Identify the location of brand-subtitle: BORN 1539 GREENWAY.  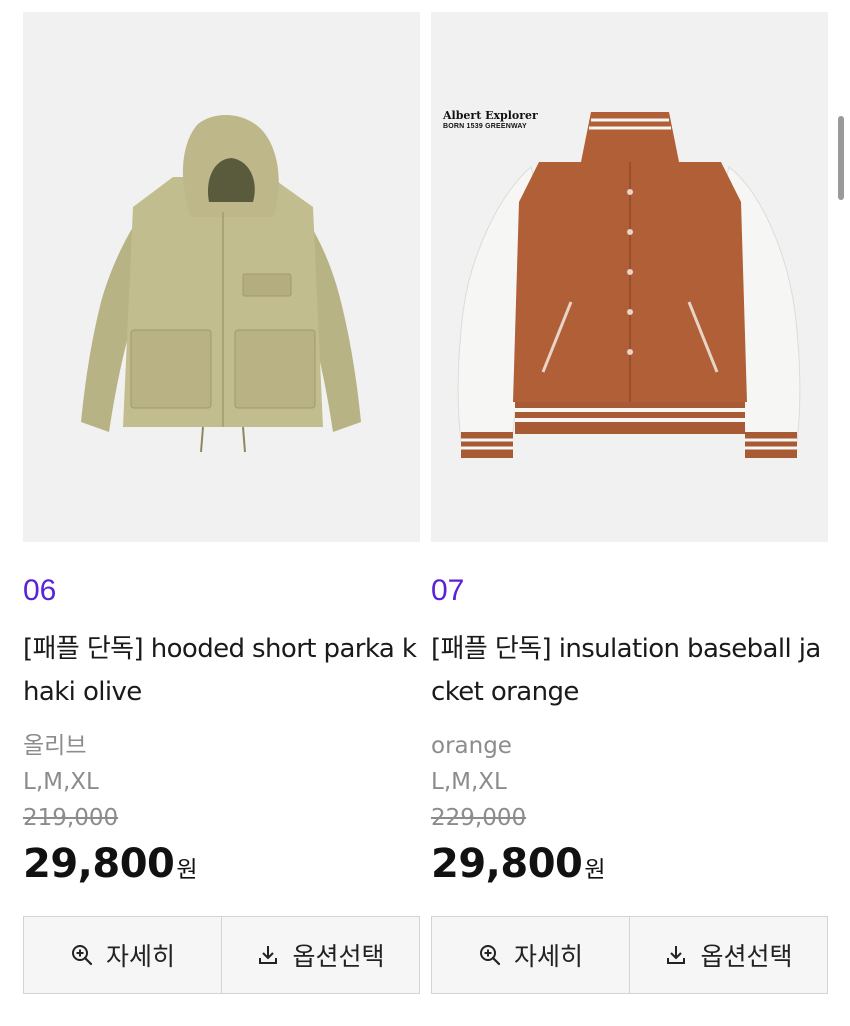
(485, 126).